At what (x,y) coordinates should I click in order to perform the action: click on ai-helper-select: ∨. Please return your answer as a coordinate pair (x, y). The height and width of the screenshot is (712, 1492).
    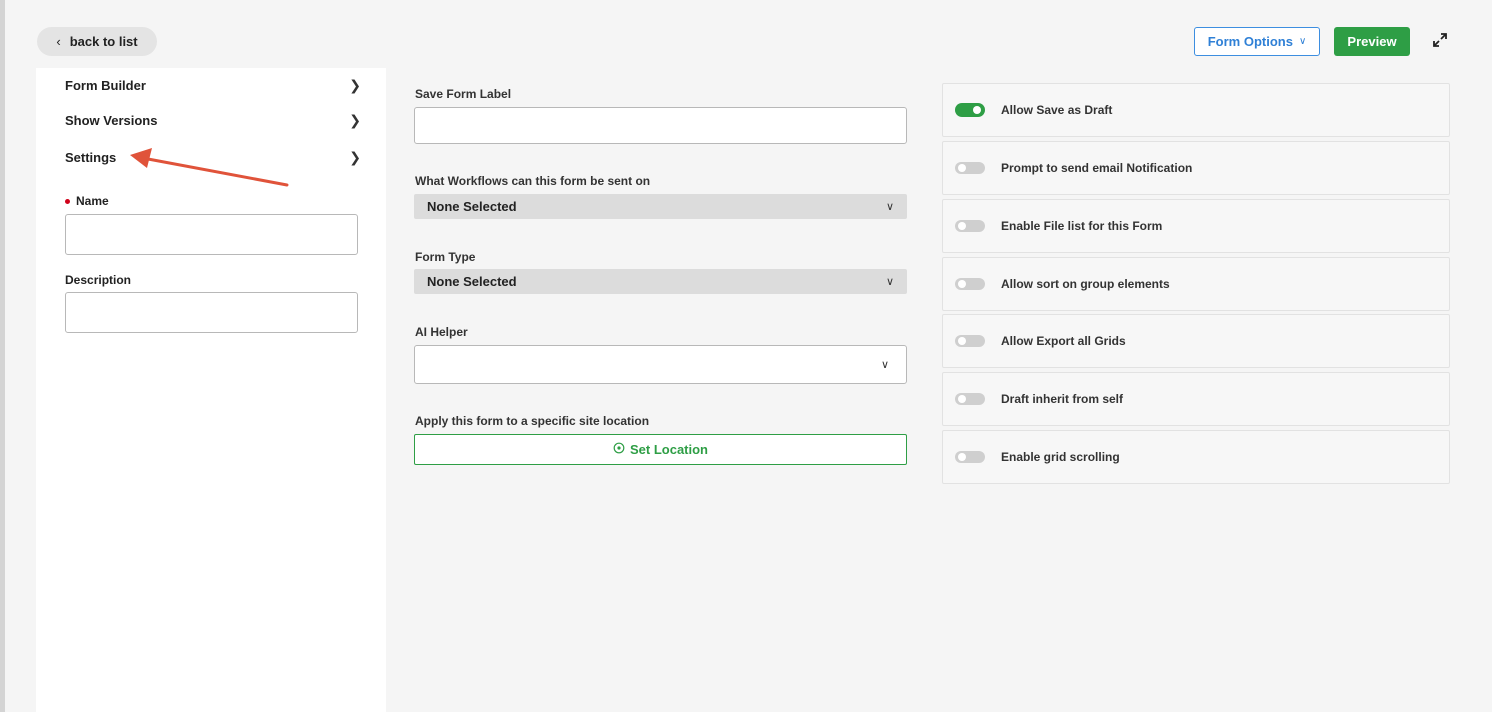
    Looking at the image, I should click on (660, 364).